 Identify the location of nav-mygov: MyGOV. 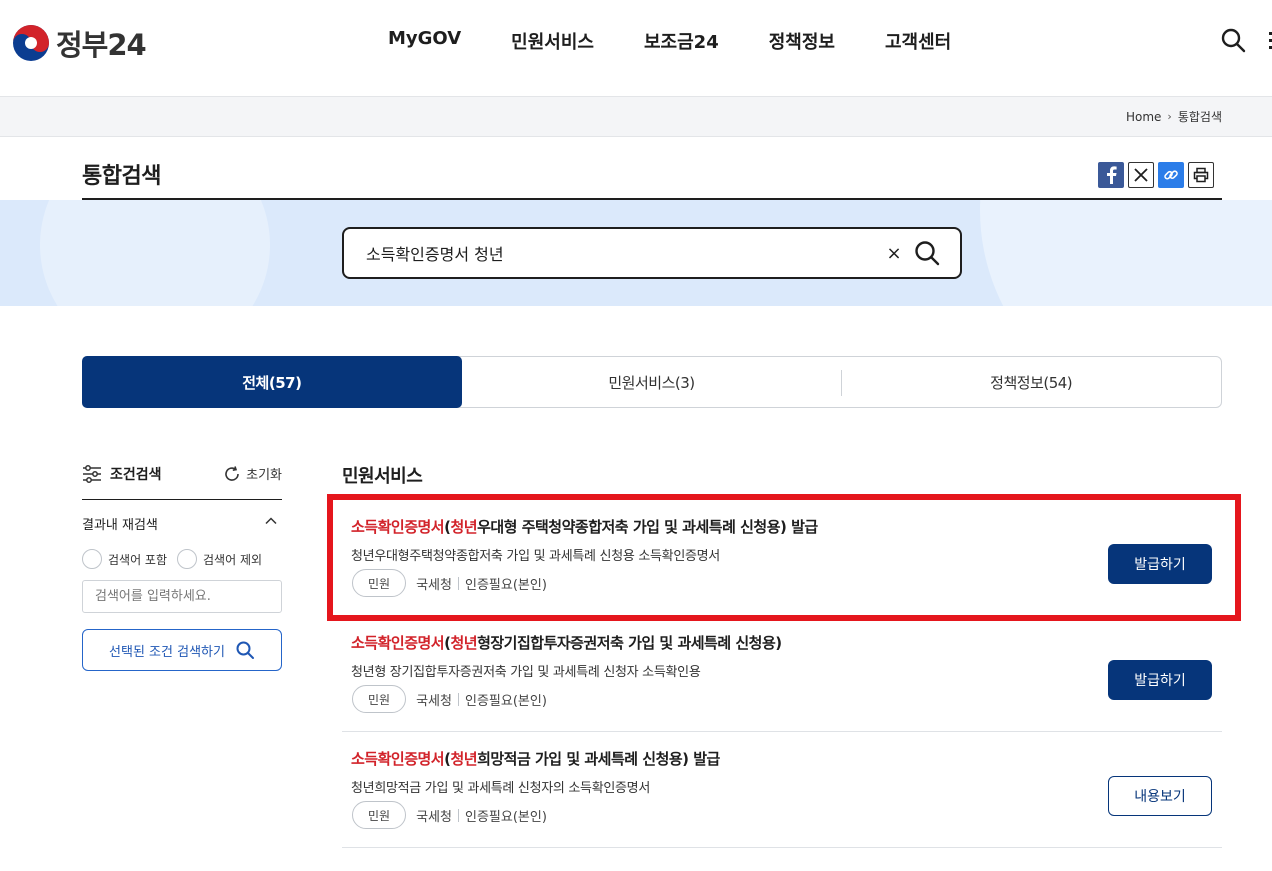
(424, 41).